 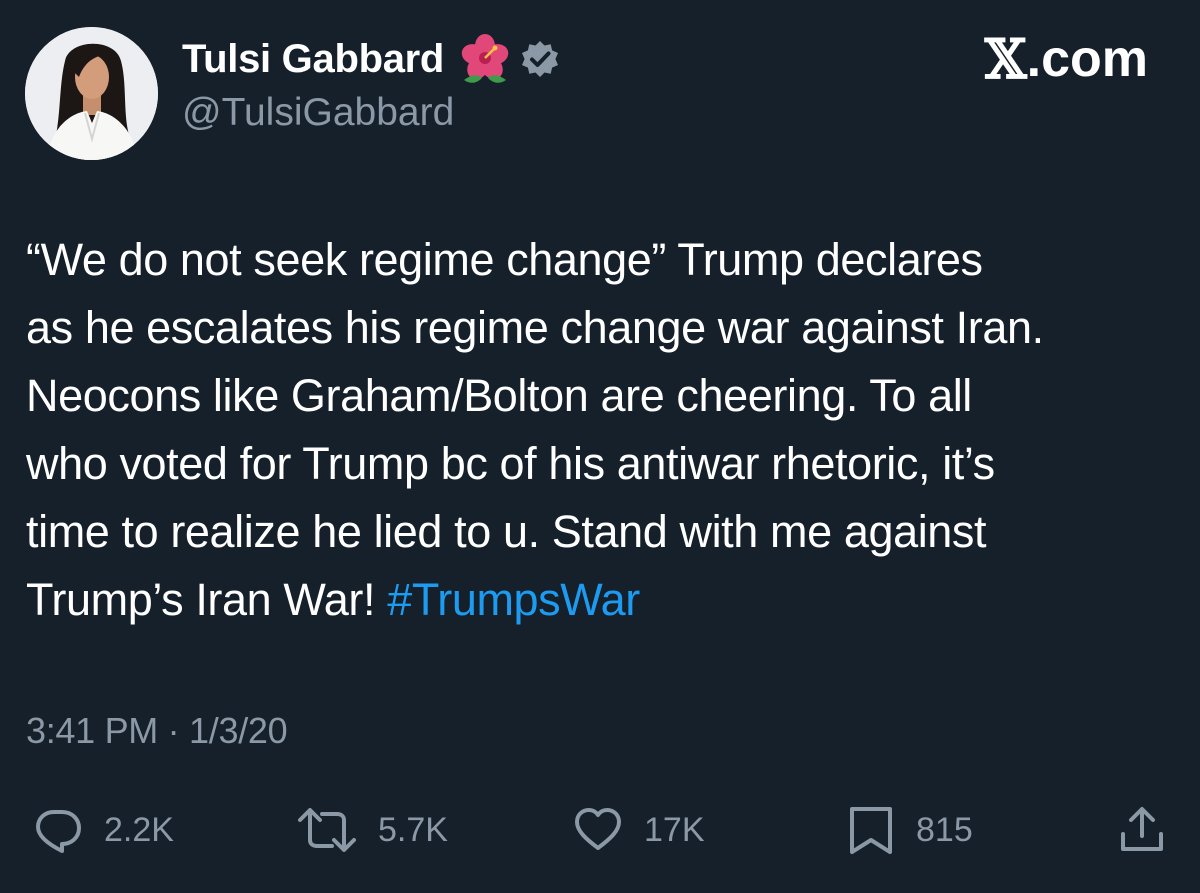 I want to click on reply-button: 2.2K, so click(x=103, y=830).